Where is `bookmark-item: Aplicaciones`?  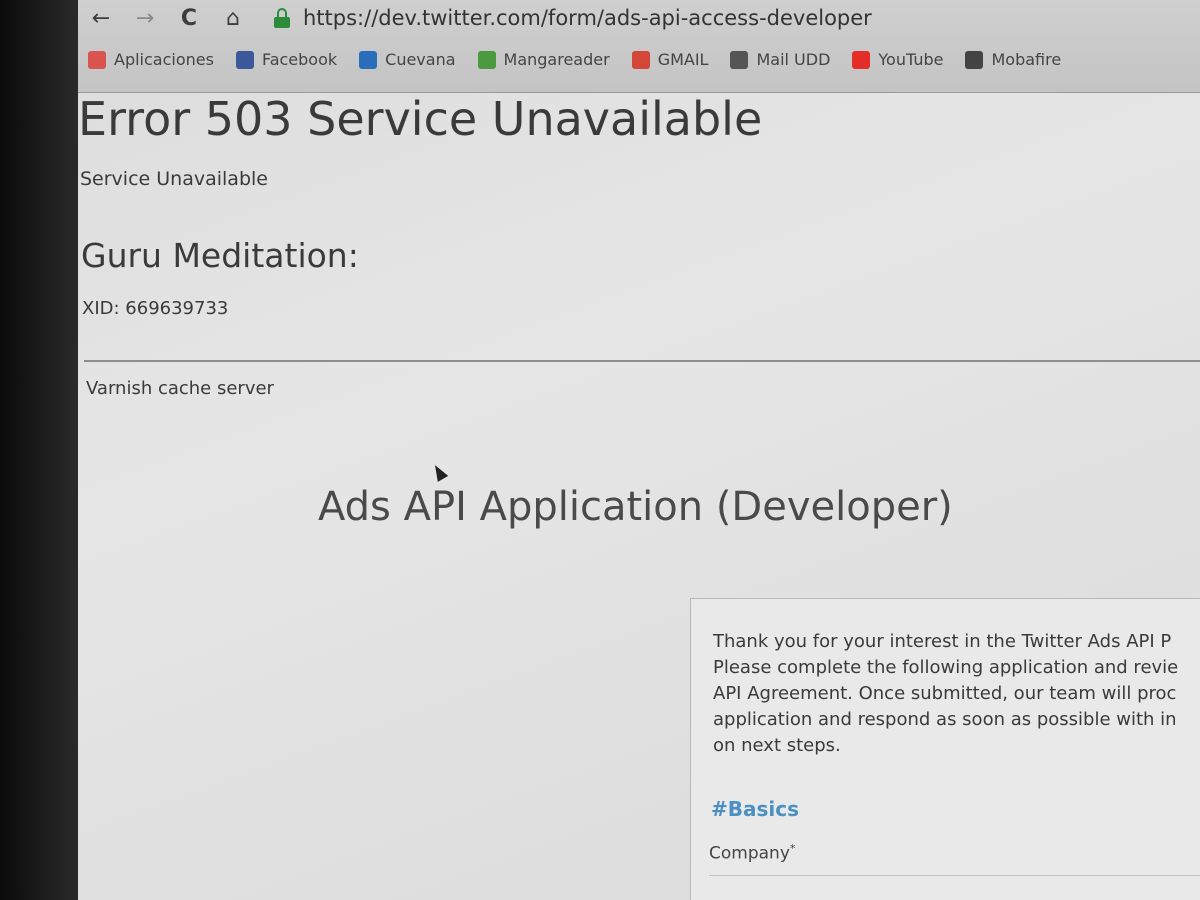
bookmark-item: Aplicaciones is located at coordinates (151, 59).